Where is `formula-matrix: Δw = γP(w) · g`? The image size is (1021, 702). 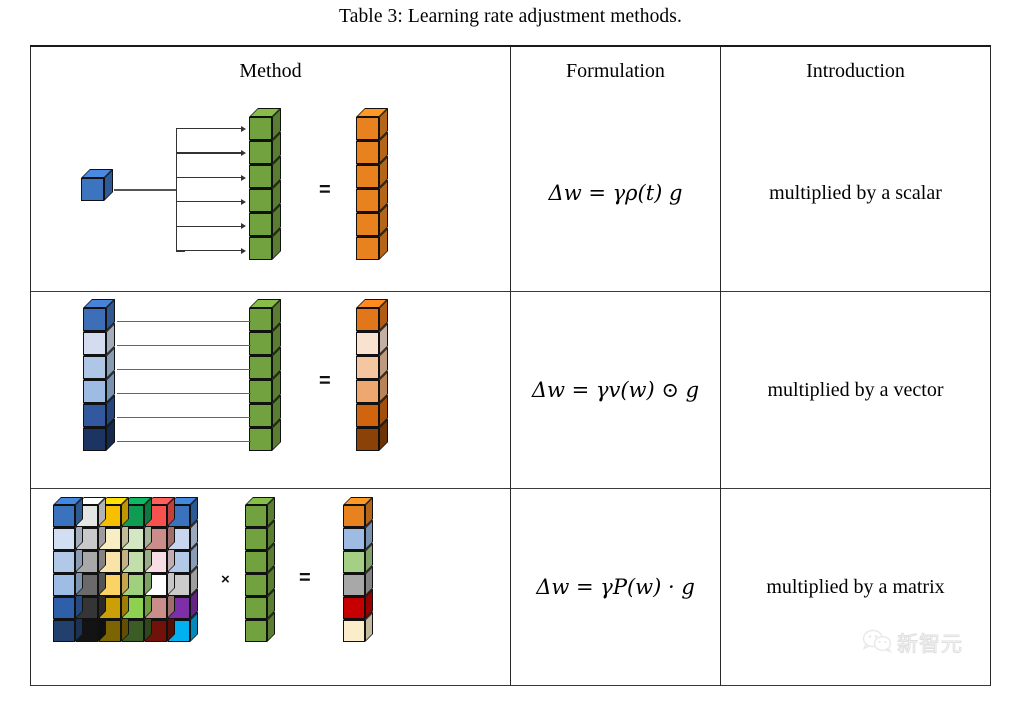
formula-matrix: Δw = γP(w) · g is located at coordinates (615, 586).